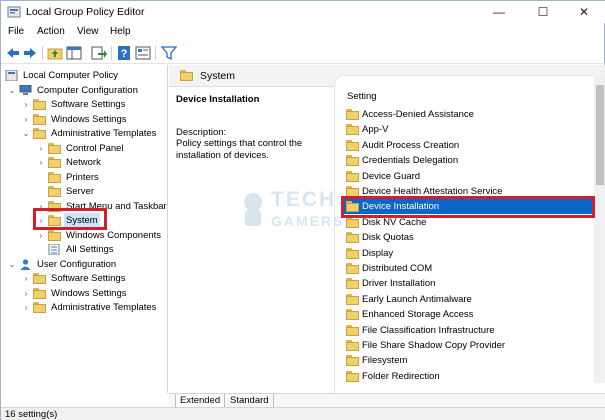  I want to click on status-text: 16 setting(s), so click(31, 414).